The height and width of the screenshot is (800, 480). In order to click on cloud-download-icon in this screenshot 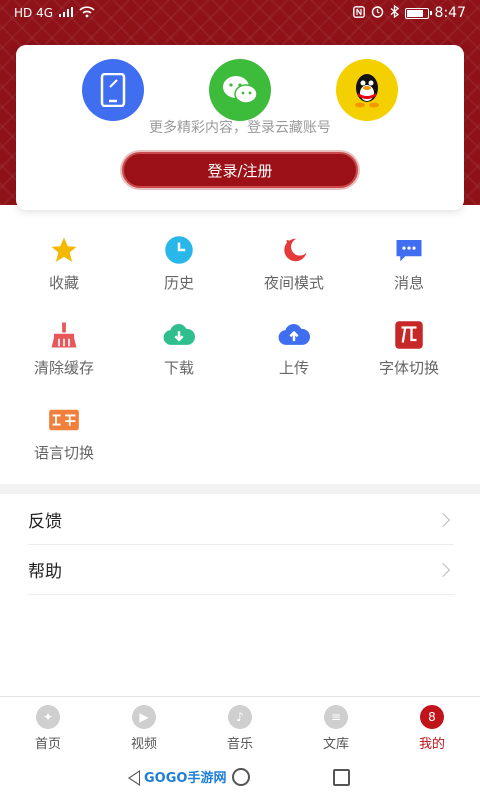, I will do `click(179, 335)`.